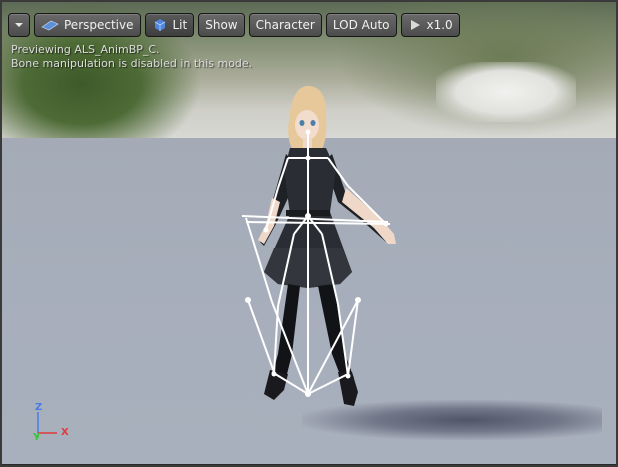 The width and height of the screenshot is (618, 467). I want to click on chevron-down-icon, so click(19, 25).